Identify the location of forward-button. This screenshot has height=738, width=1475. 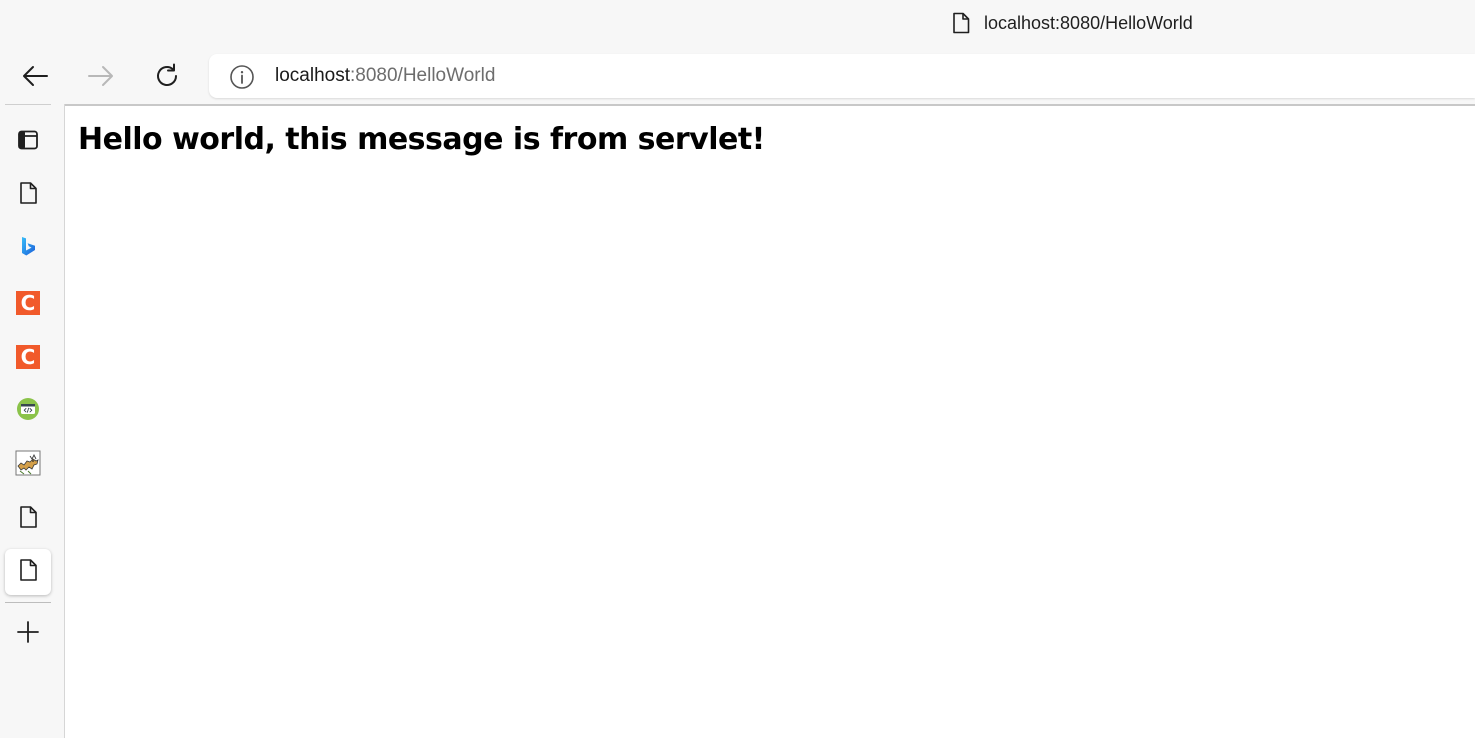
(101, 78).